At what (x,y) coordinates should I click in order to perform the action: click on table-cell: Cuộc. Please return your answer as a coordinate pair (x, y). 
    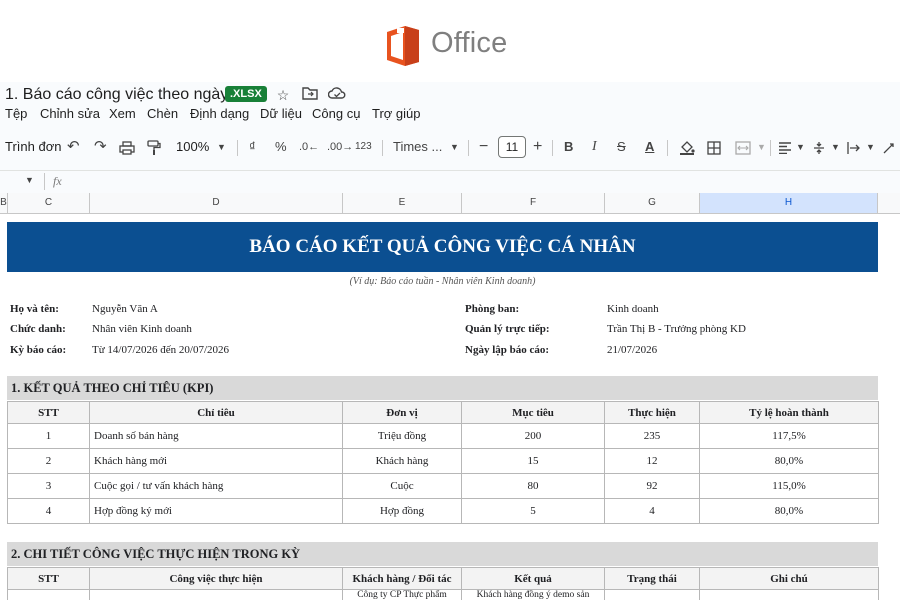
    Looking at the image, I should click on (402, 486).